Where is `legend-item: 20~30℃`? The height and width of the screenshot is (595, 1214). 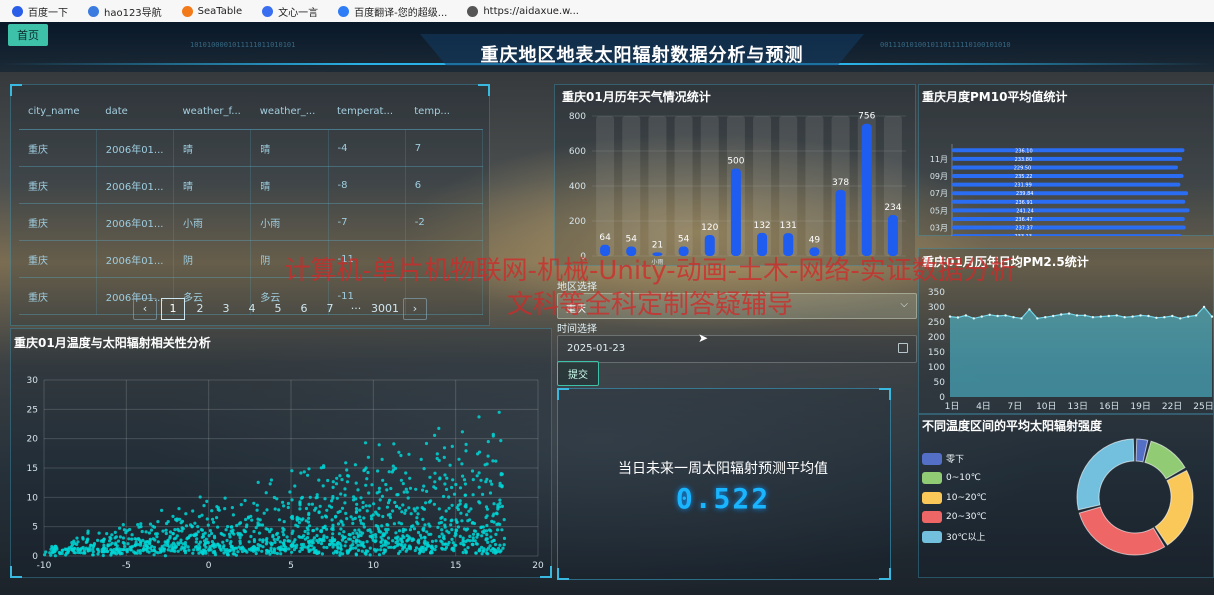 legend-item: 20~30℃ is located at coordinates (954, 518).